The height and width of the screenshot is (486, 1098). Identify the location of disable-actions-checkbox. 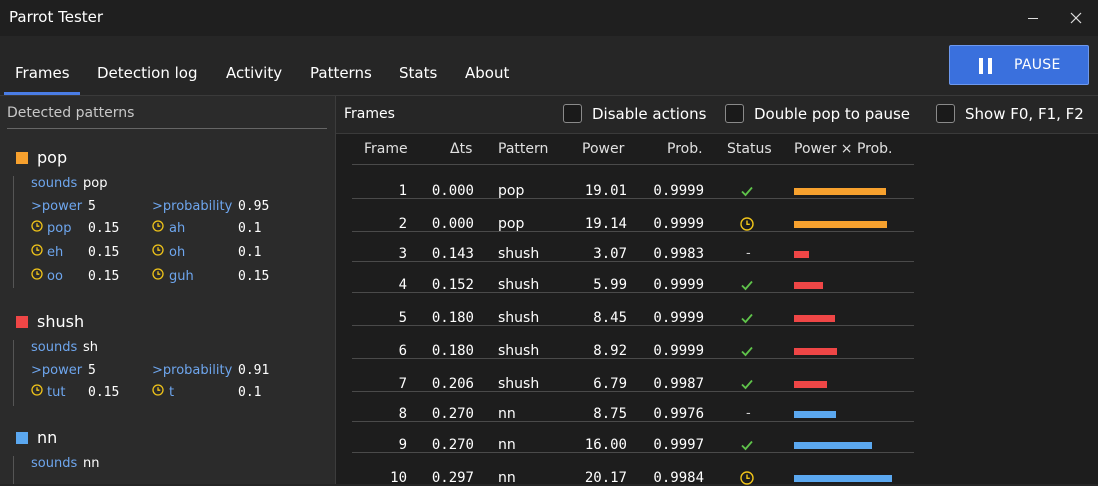
(572, 113).